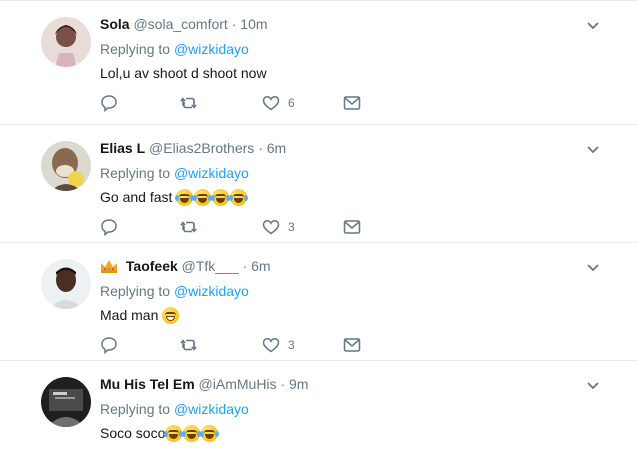  What do you see at coordinates (147, 384) in the screenshot?
I see `display-name: Mu His Tel Em` at bounding box center [147, 384].